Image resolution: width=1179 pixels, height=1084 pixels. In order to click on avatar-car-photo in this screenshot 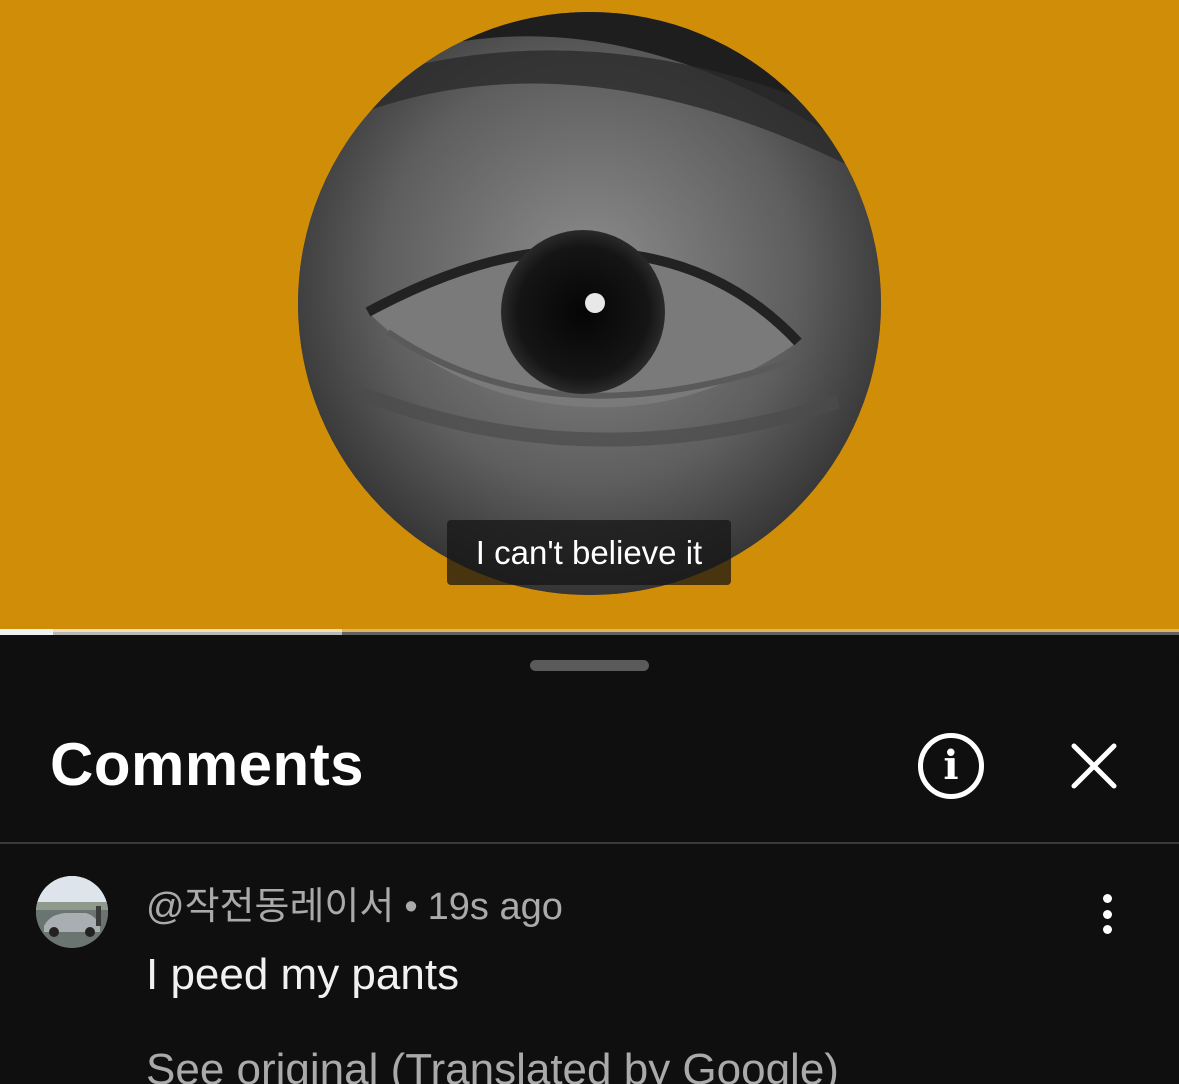, I will do `click(72, 912)`.